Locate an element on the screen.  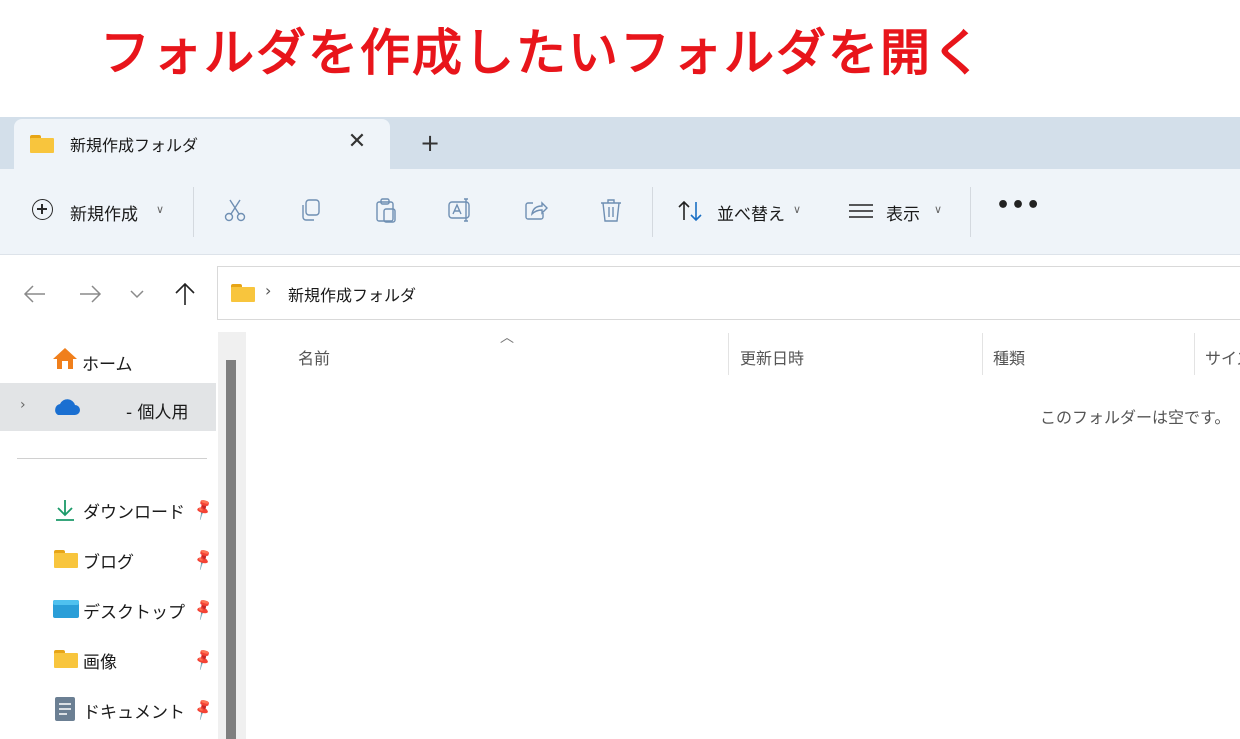
sort-button: 並べ替え ∨ is located at coordinates (742, 212).